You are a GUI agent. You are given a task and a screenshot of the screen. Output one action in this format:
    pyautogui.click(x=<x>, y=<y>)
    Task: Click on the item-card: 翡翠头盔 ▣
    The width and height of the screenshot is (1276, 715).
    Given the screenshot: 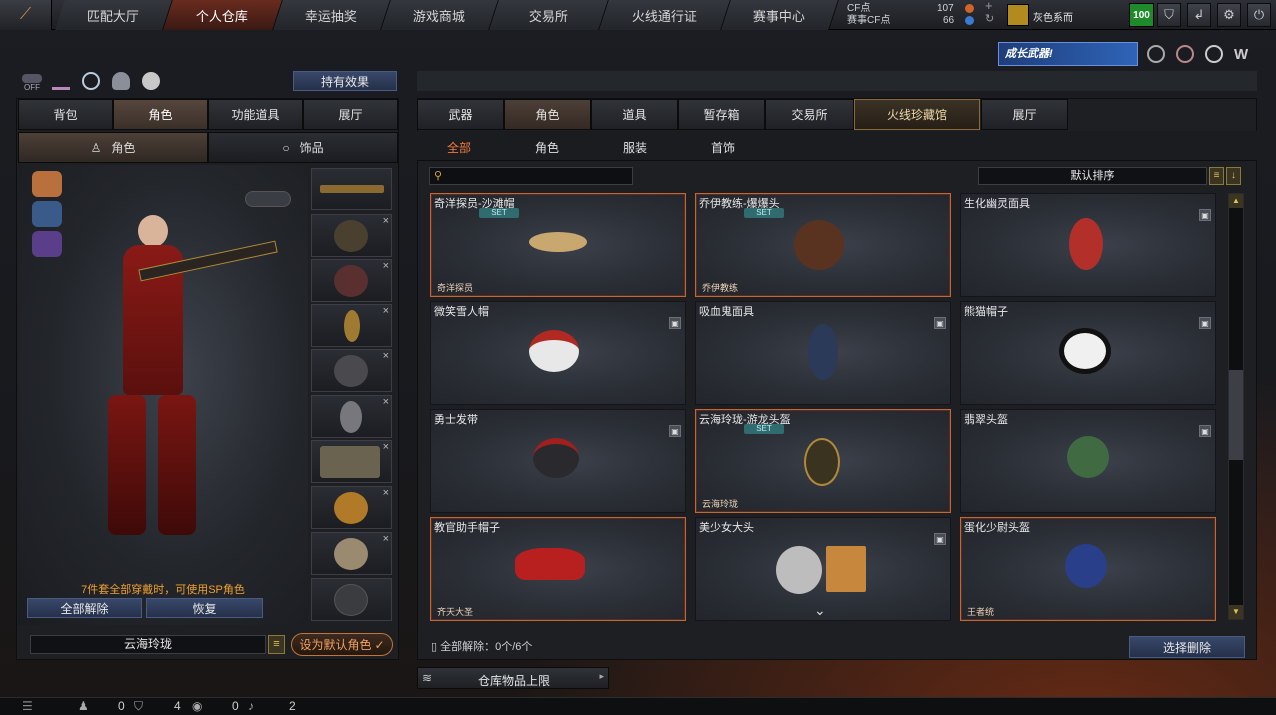 What is the action you would take?
    pyautogui.click(x=1088, y=461)
    